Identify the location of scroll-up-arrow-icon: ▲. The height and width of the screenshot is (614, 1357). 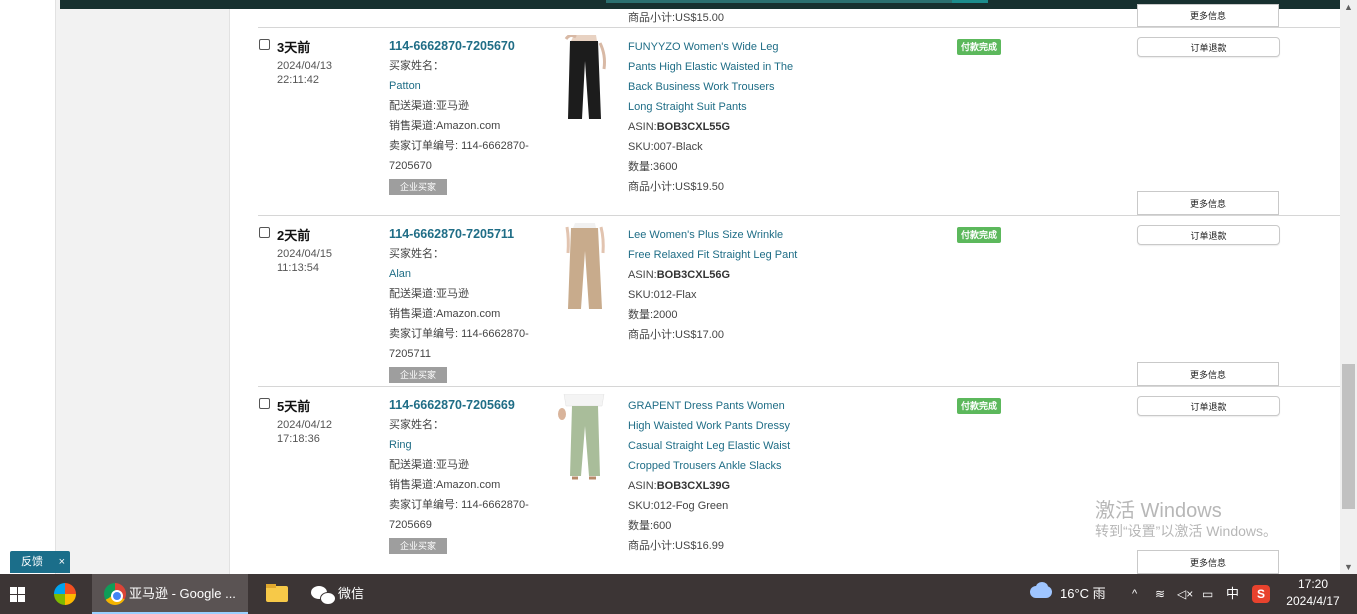
(1348, 7).